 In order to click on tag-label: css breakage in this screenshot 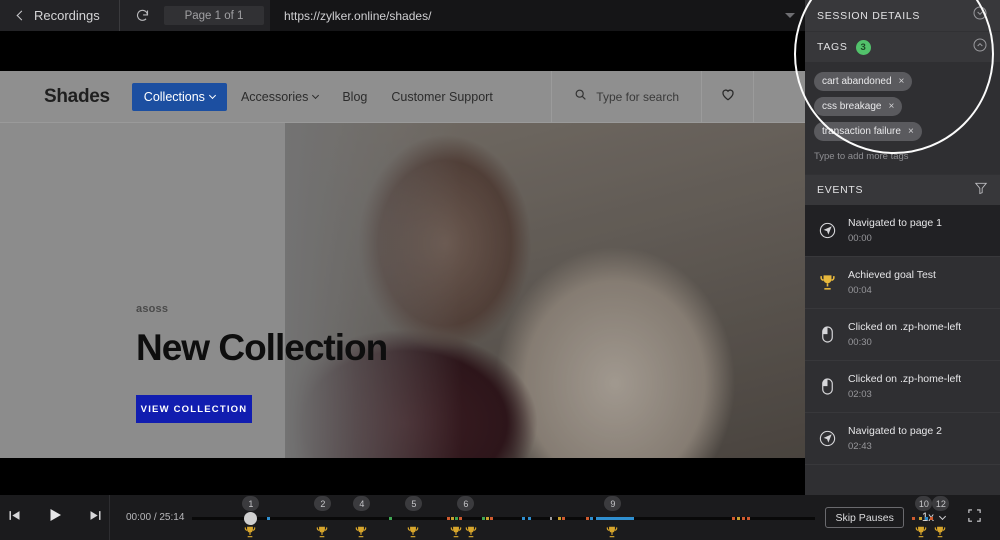, I will do `click(852, 106)`.